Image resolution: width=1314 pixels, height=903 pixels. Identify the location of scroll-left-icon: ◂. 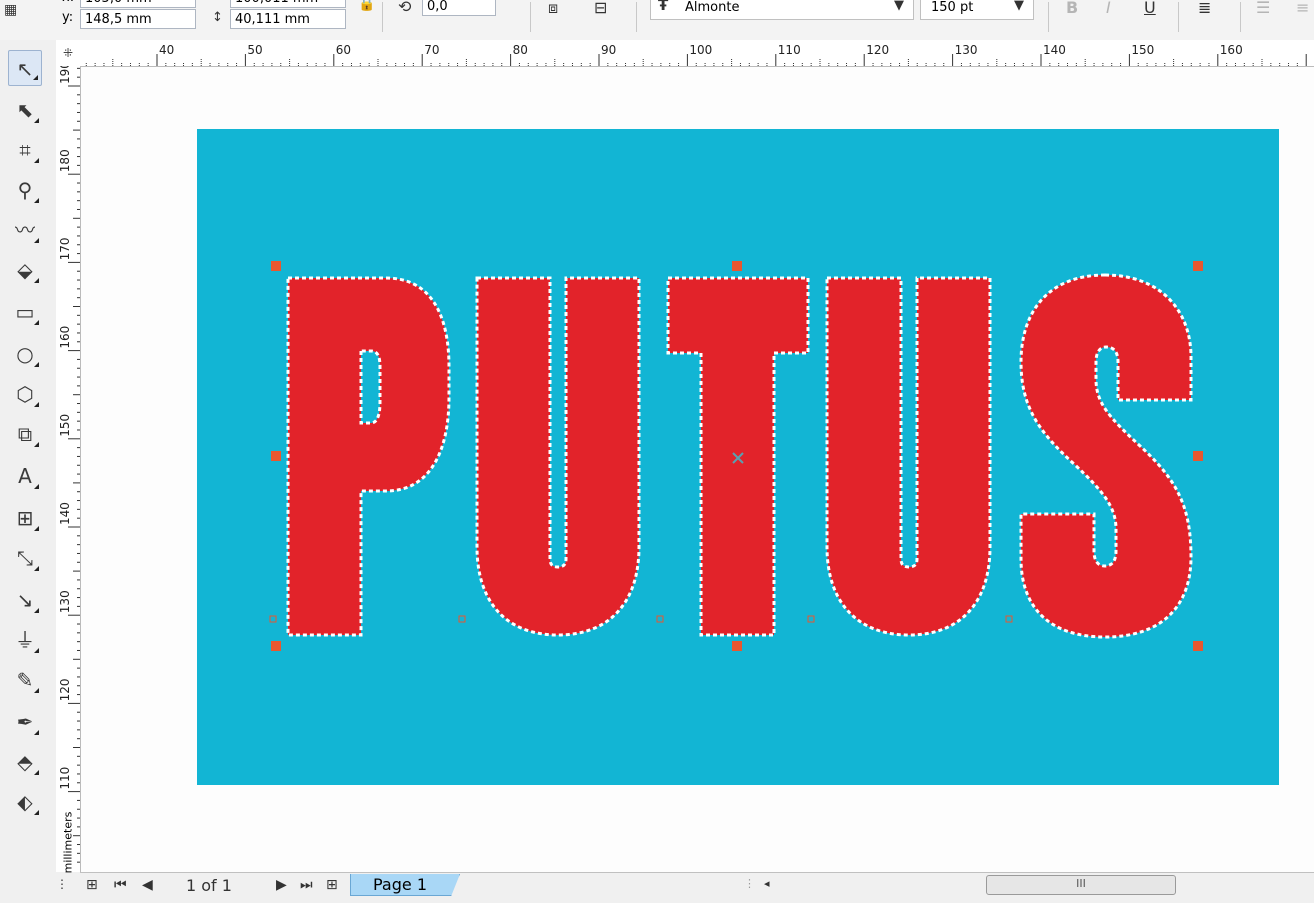
(767, 883).